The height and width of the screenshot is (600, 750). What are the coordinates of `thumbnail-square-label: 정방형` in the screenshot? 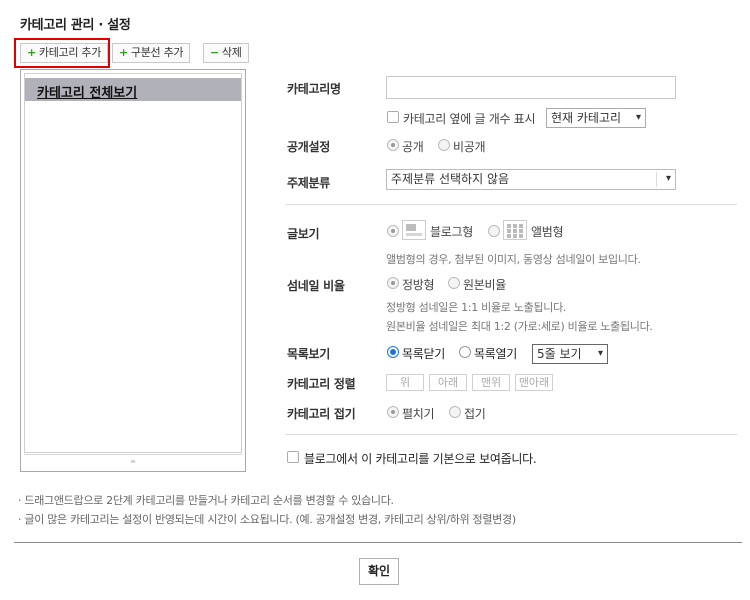 It's located at (418, 285).